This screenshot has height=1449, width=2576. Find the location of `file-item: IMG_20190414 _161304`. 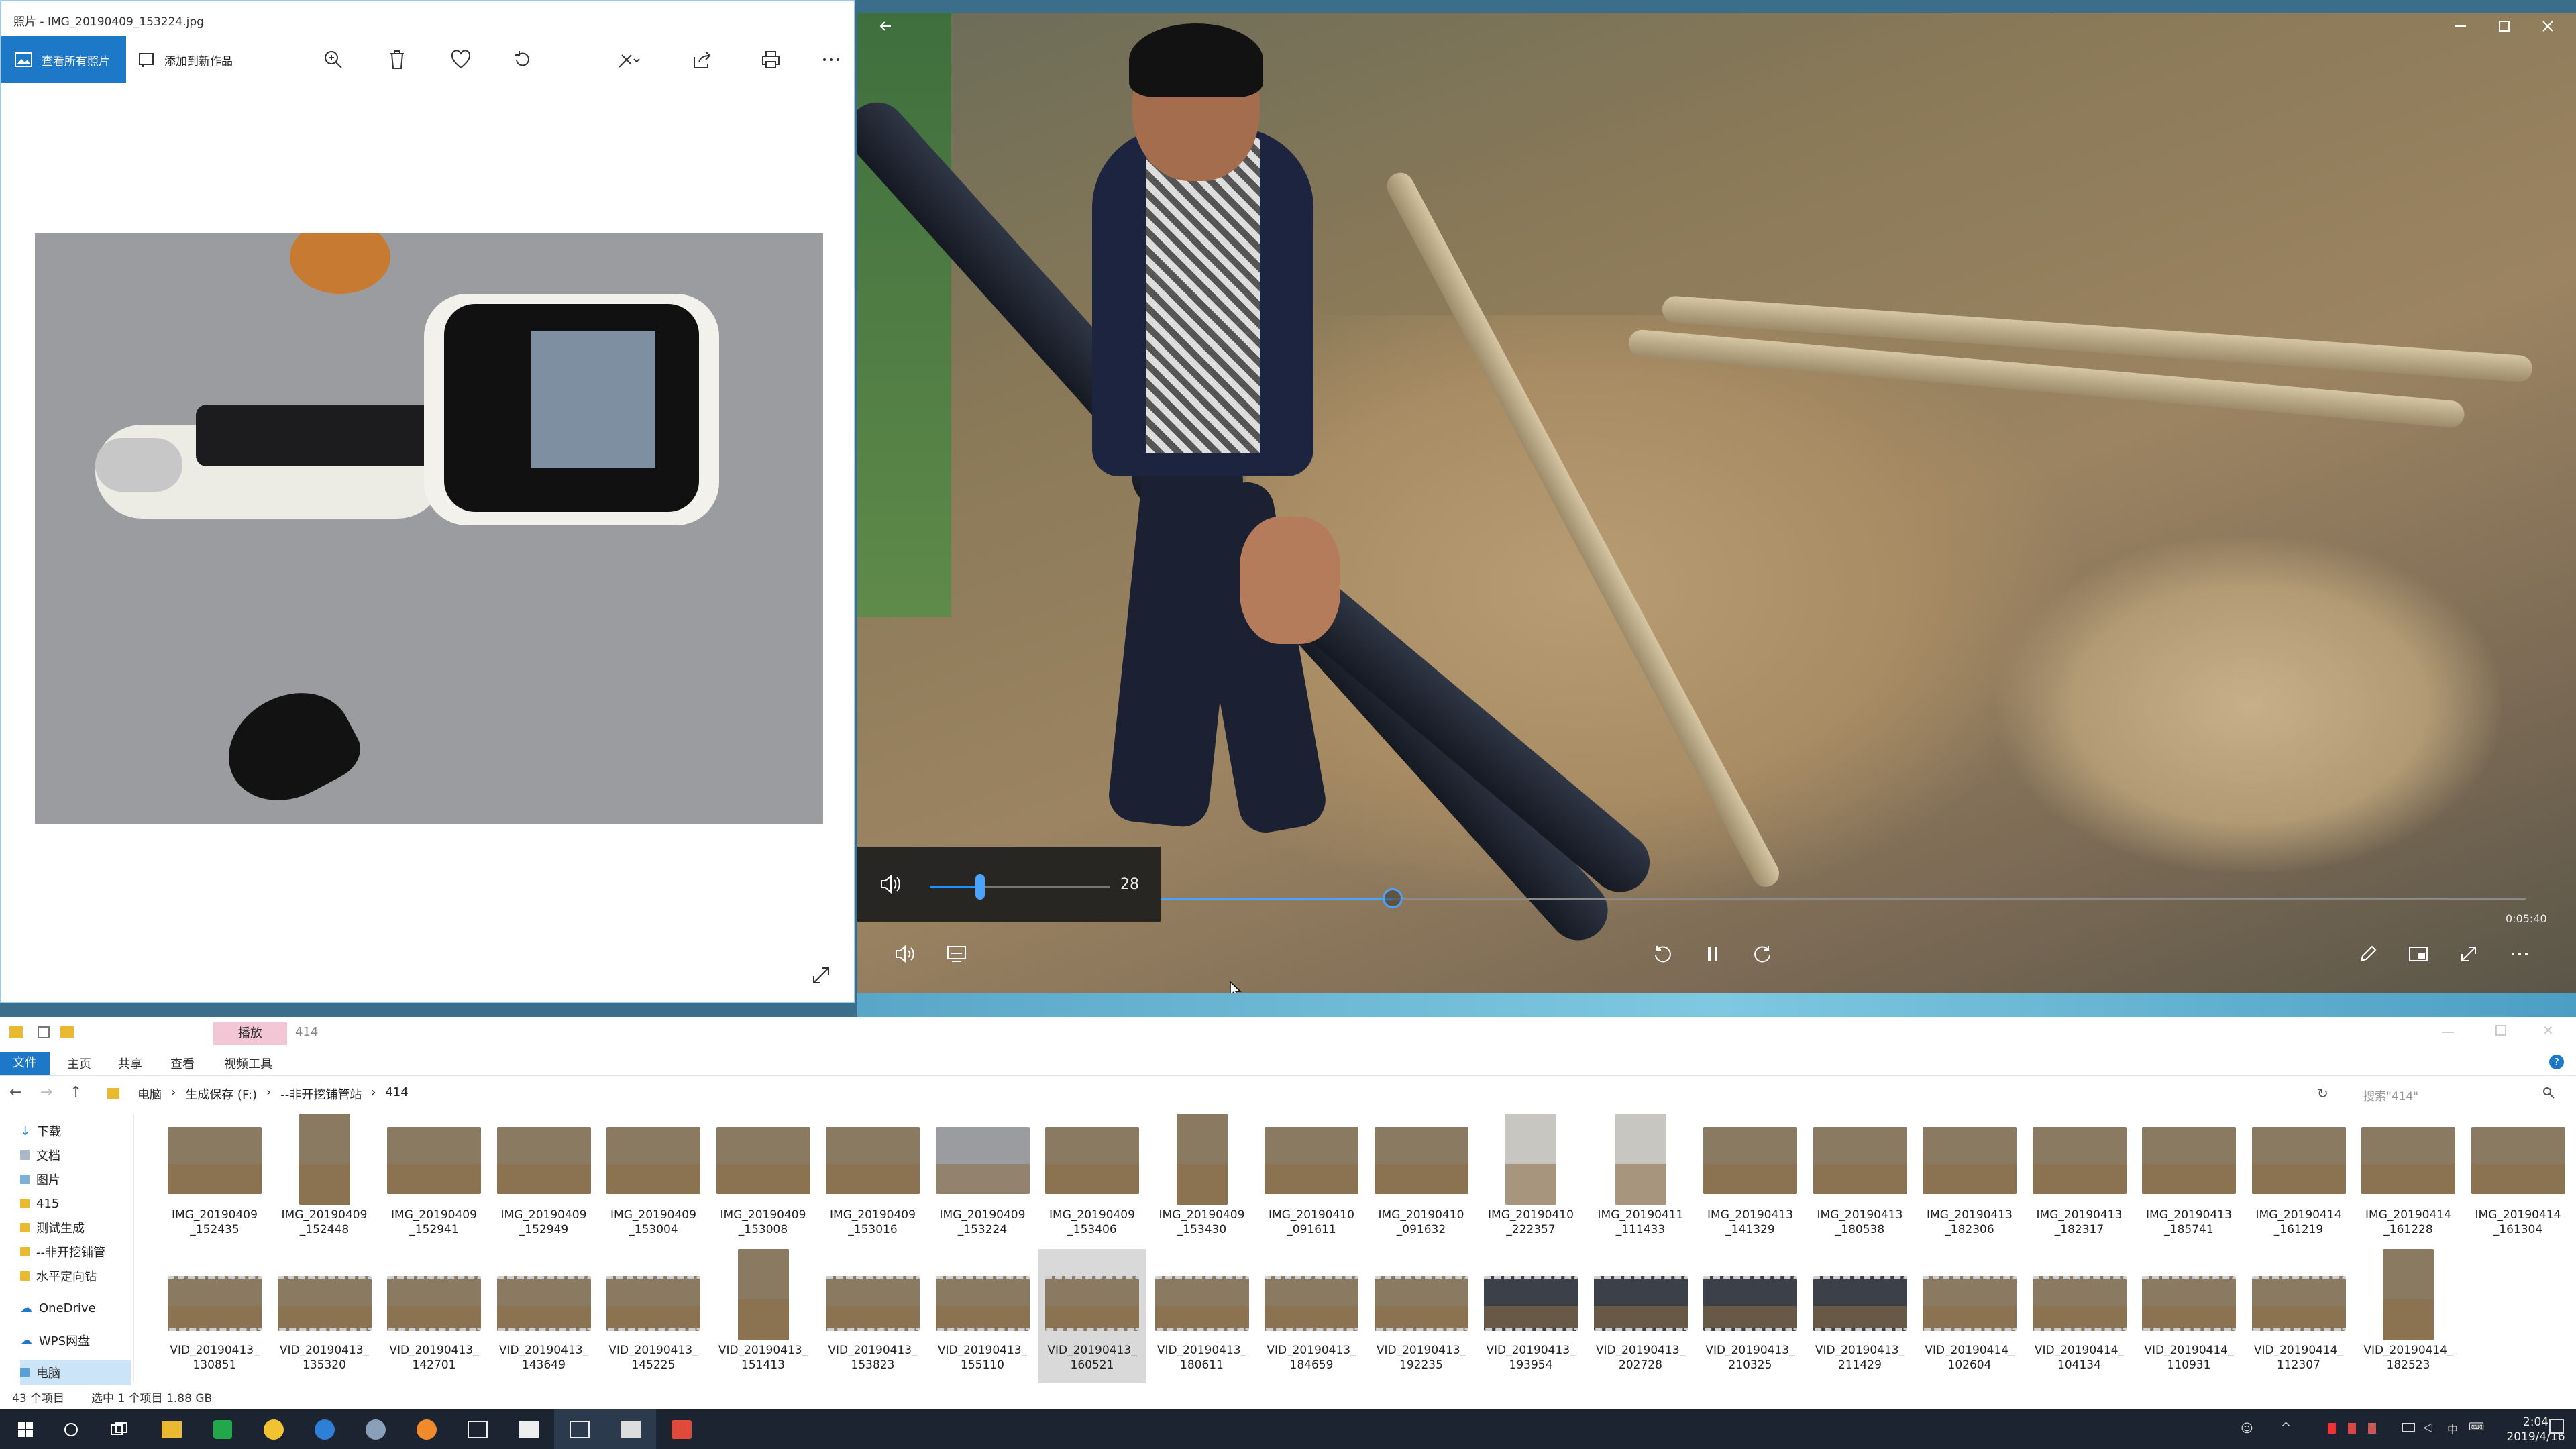

file-item: IMG_20190414 _161304 is located at coordinates (2518, 1181).